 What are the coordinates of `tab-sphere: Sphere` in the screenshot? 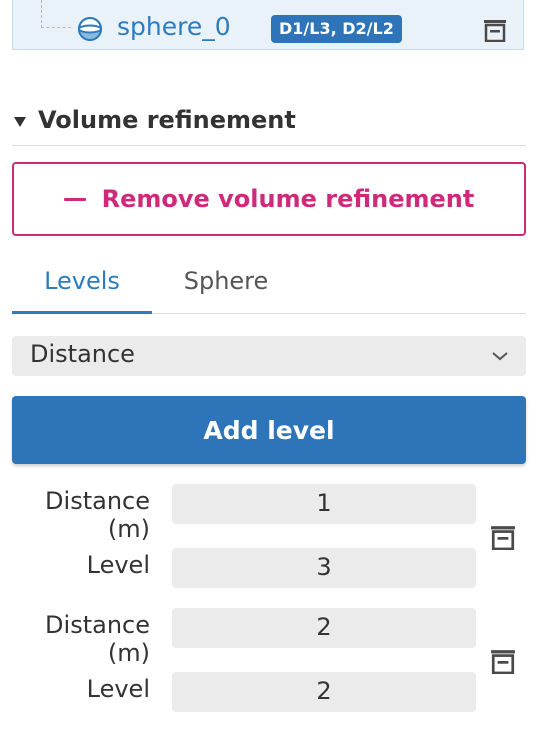 It's located at (226, 286).